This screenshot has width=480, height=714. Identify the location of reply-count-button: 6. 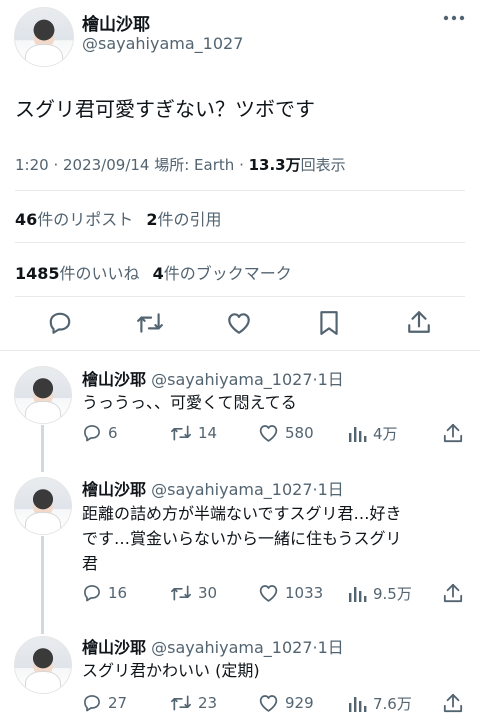
(100, 433).